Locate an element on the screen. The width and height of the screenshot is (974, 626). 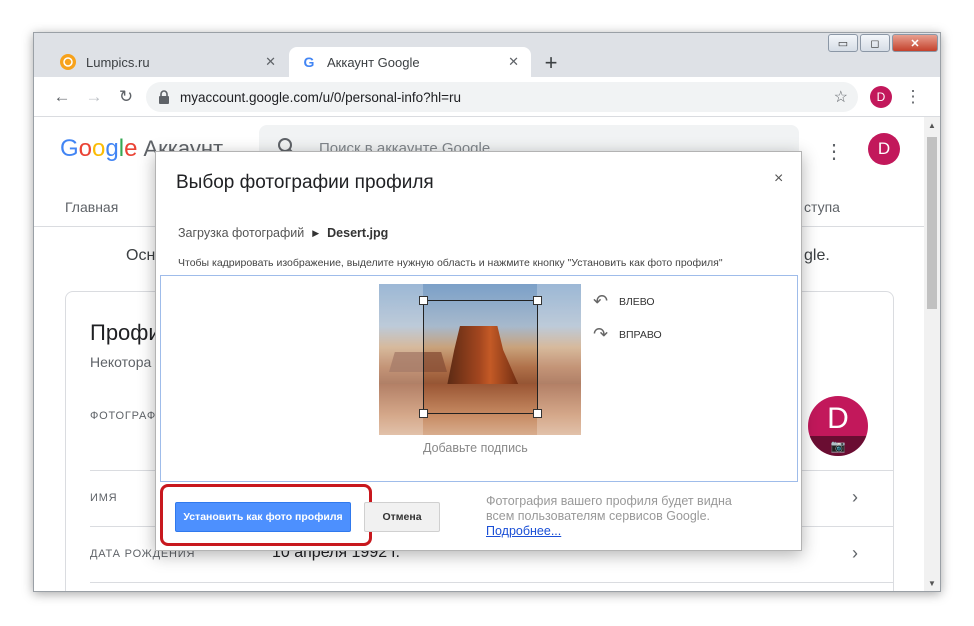
breadcrumb: Загрузка фотографий ▶ Desert.jpg is located at coordinates (283, 233).